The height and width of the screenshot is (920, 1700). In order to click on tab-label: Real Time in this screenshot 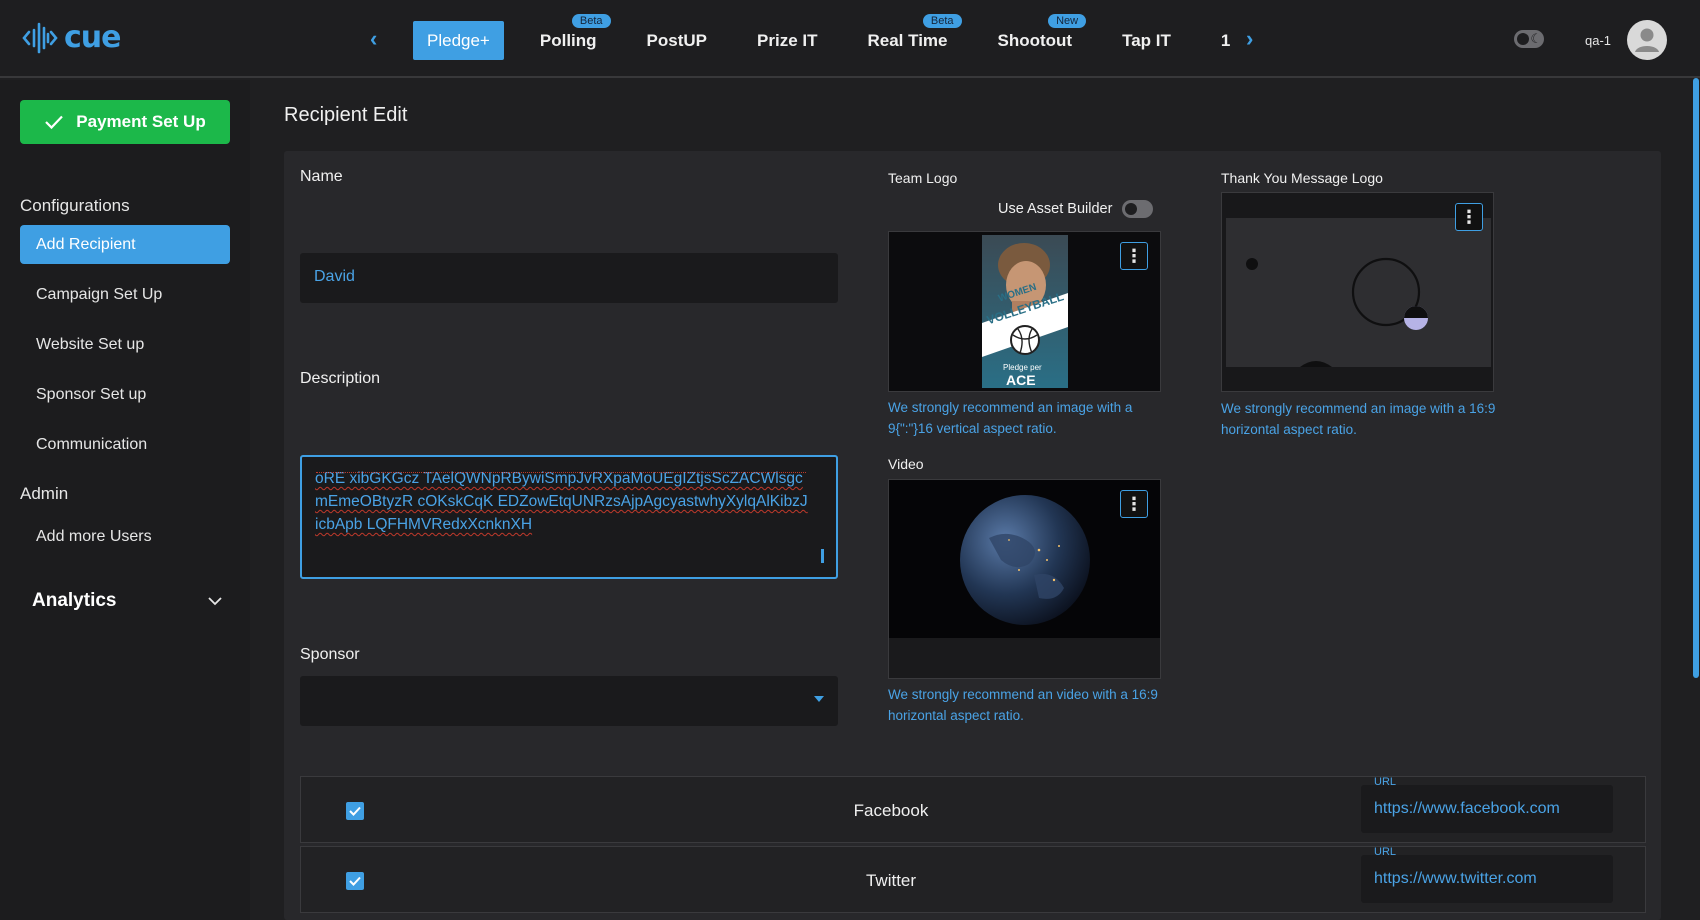, I will do `click(907, 40)`.